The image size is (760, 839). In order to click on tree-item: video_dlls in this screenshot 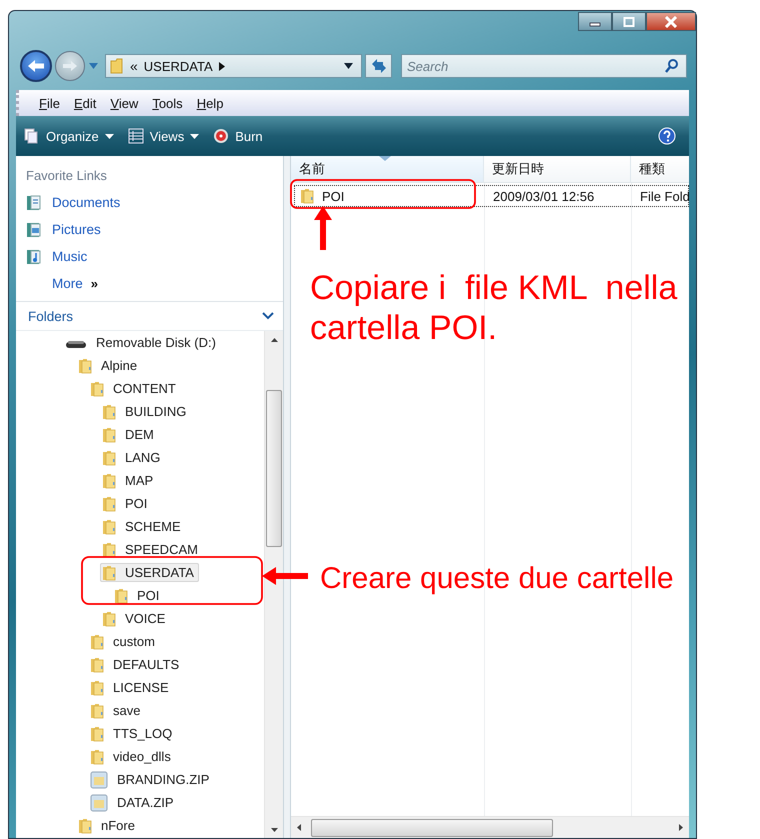, I will do `click(132, 756)`.